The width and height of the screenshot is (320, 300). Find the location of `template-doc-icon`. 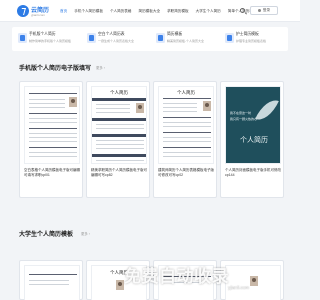

template-doc-icon is located at coordinates (160, 38).